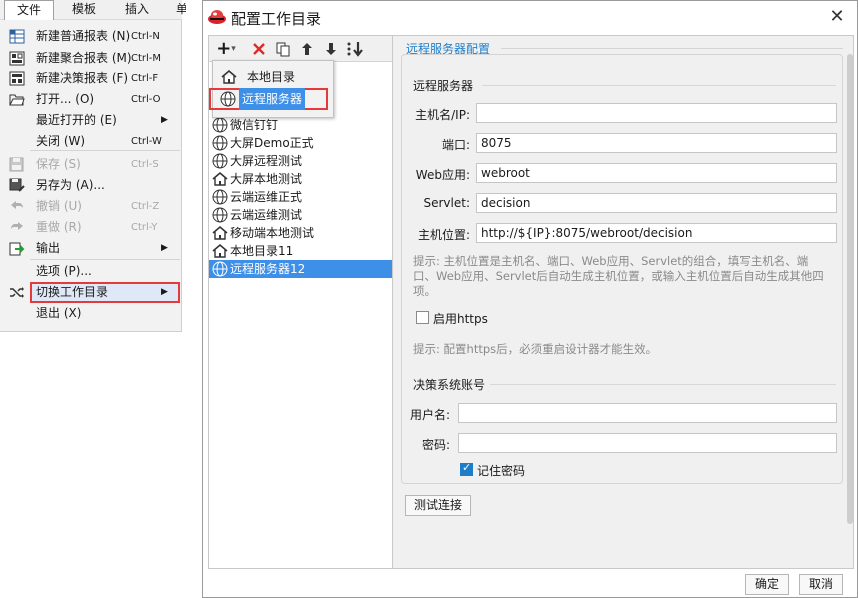 The width and height of the screenshot is (858, 598). I want to click on webapp-input: webroot, so click(656, 173).